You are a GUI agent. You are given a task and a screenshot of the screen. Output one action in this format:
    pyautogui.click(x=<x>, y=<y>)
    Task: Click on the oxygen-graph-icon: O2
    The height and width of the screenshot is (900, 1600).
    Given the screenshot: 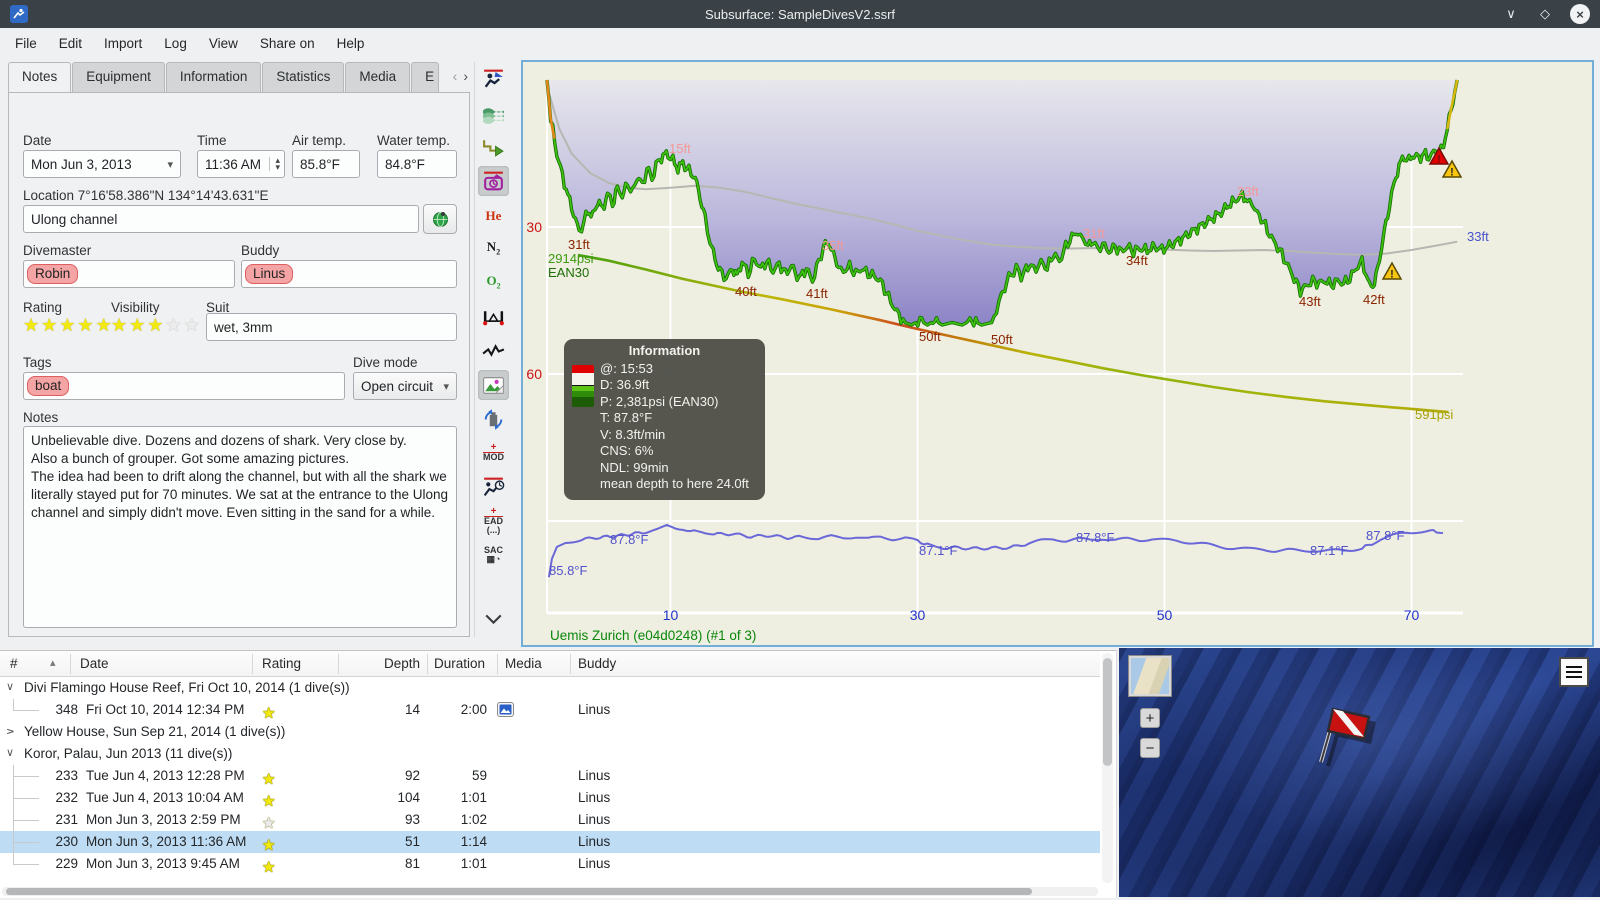 What is the action you would take?
    pyautogui.click(x=493, y=283)
    